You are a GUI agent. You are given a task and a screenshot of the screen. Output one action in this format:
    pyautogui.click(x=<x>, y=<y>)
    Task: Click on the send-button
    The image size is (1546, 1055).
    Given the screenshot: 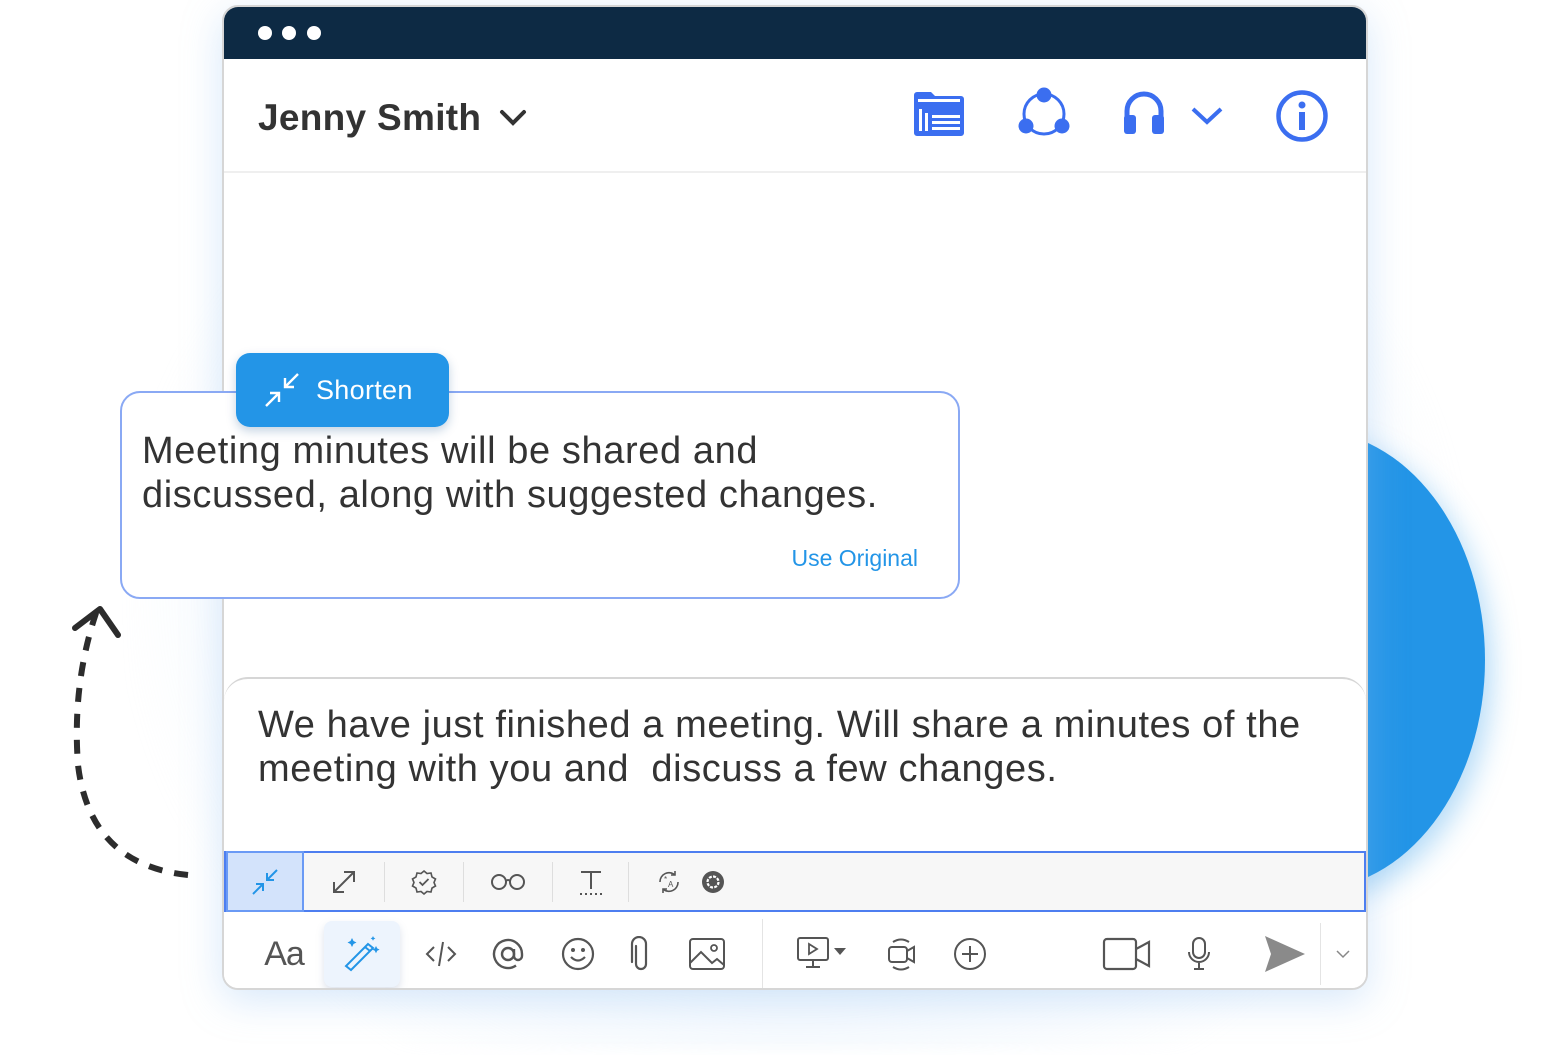 What is the action you would take?
    pyautogui.click(x=1285, y=951)
    